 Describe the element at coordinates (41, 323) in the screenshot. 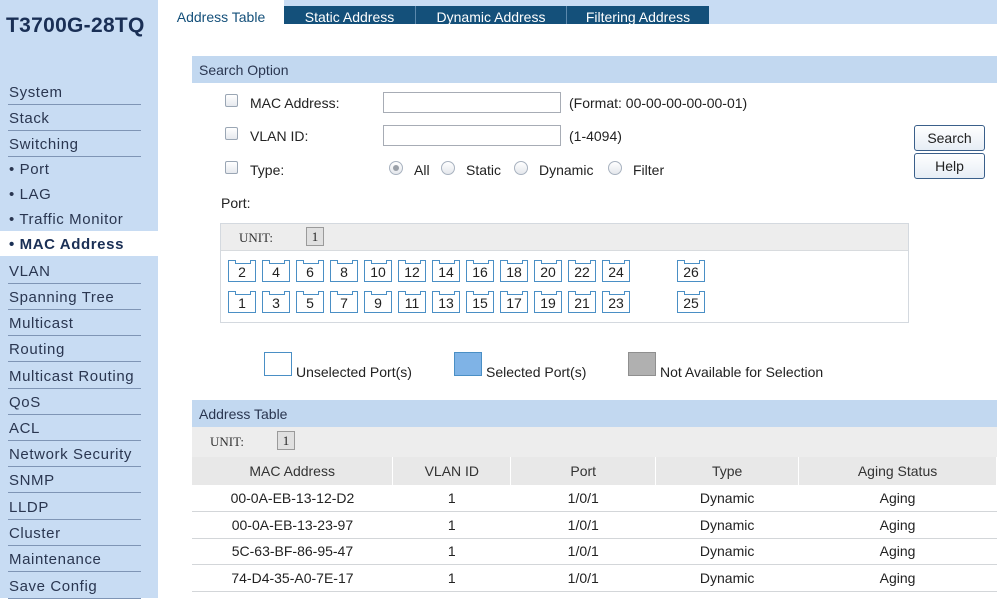

I see `sidebar-item-label: Multicast` at that location.